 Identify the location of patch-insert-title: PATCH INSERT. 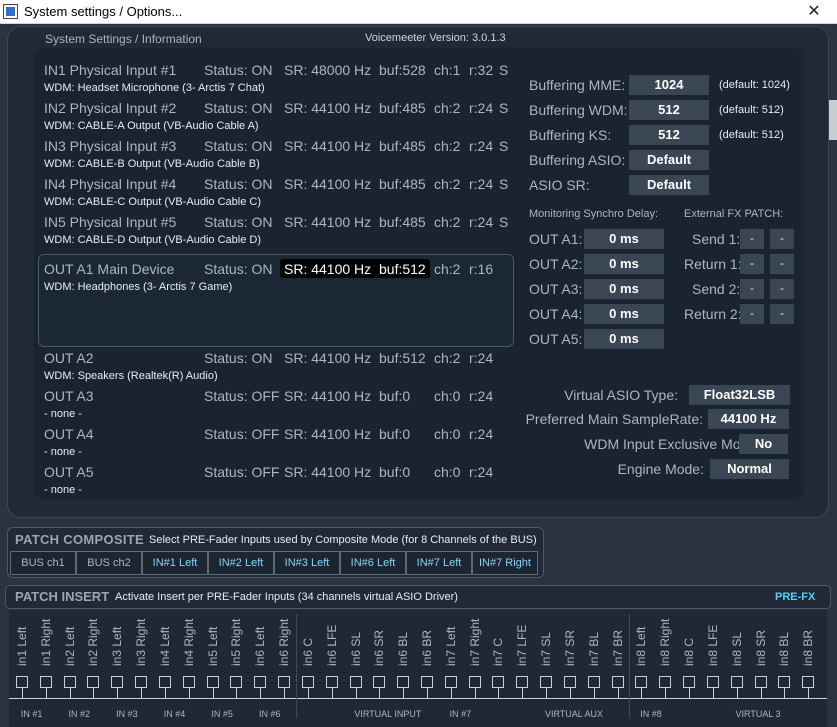
(62, 596).